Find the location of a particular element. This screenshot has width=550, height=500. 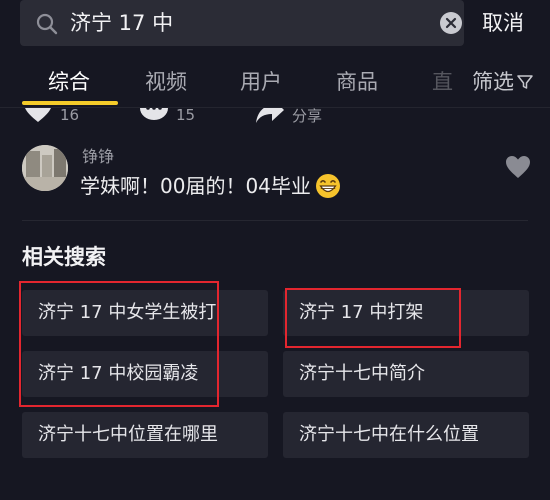

avatar is located at coordinates (45, 168).